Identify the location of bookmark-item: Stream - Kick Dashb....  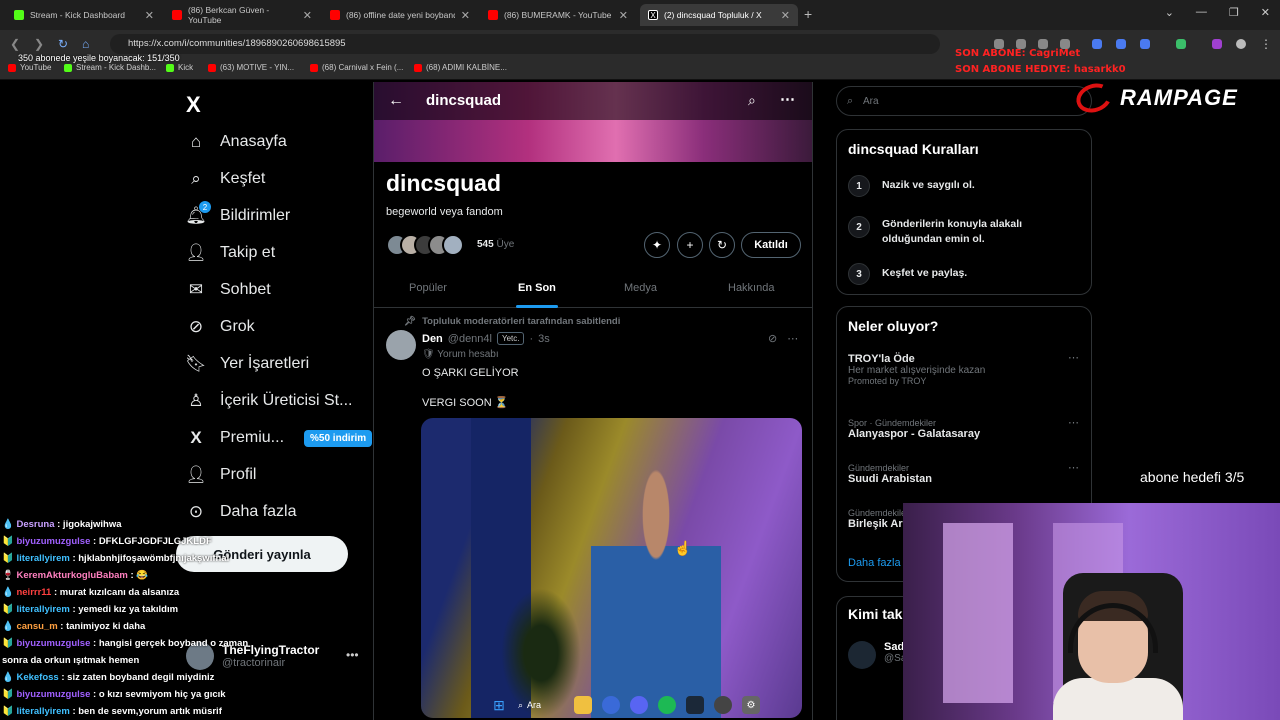
(110, 67).